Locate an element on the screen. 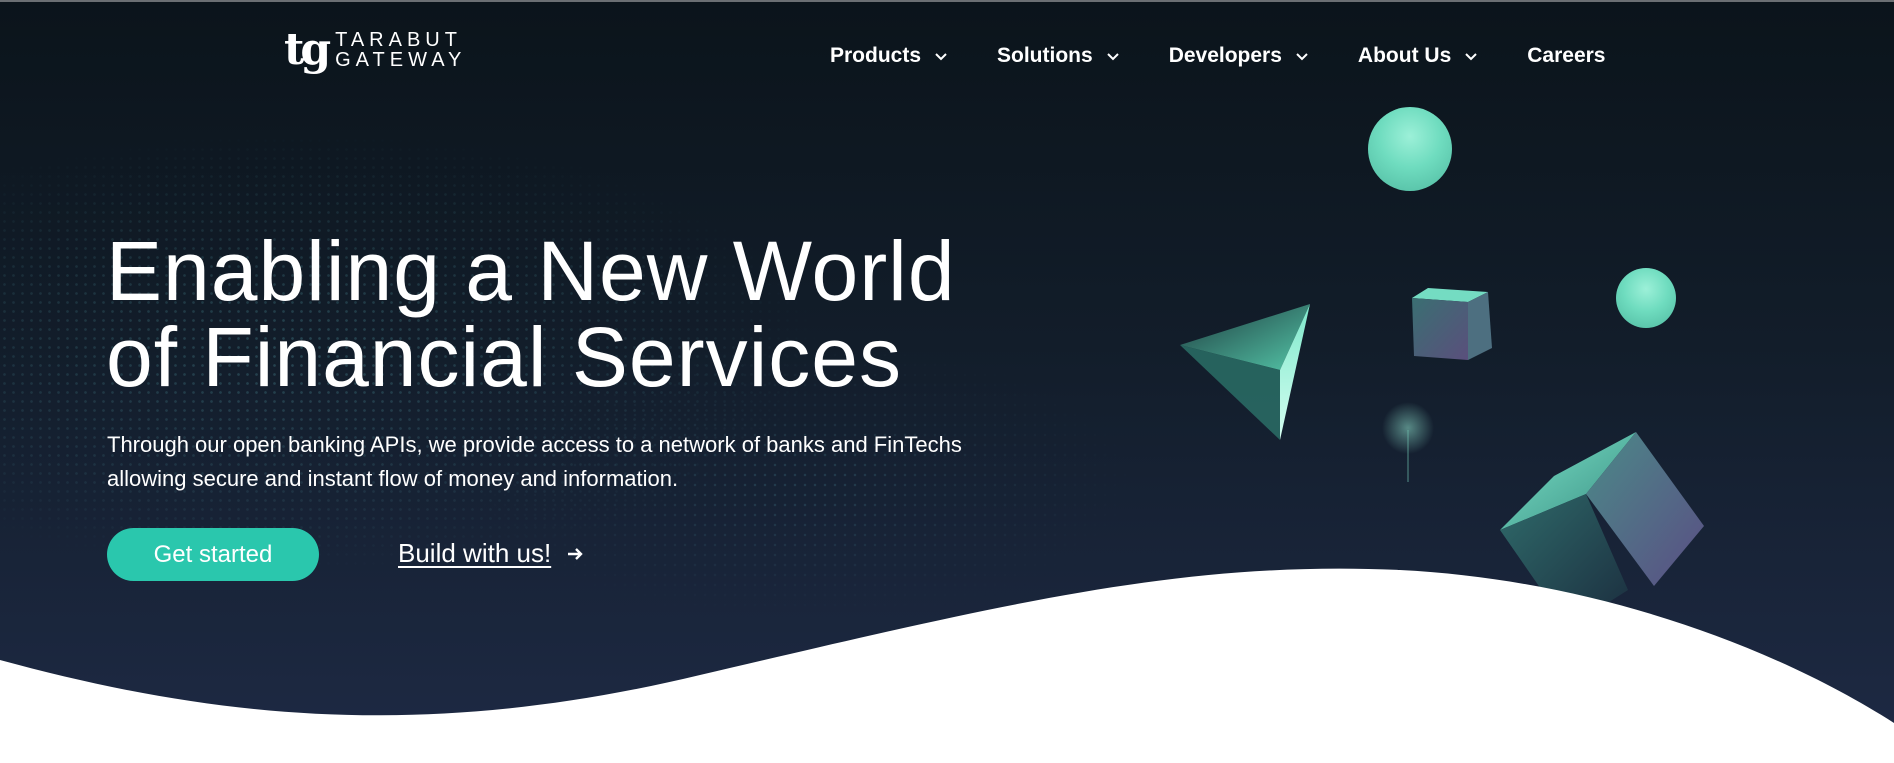 This screenshot has height=763, width=1894. nav-item-about-us: About Us is located at coordinates (1418, 56).